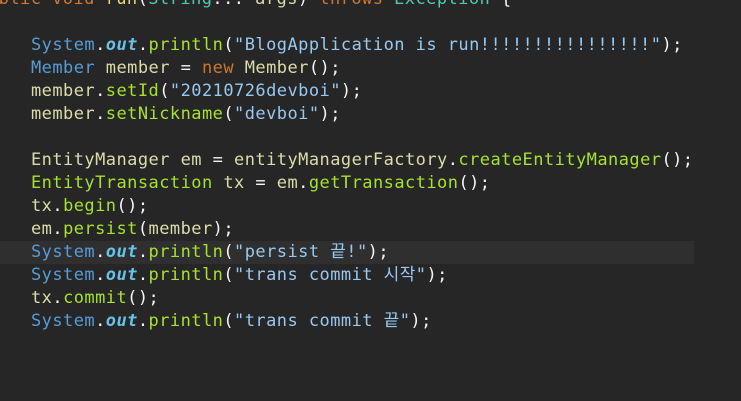 This screenshot has width=741, height=401. I want to click on code-line-10: System.out.println("trans commit 시작");, so click(347, 275).